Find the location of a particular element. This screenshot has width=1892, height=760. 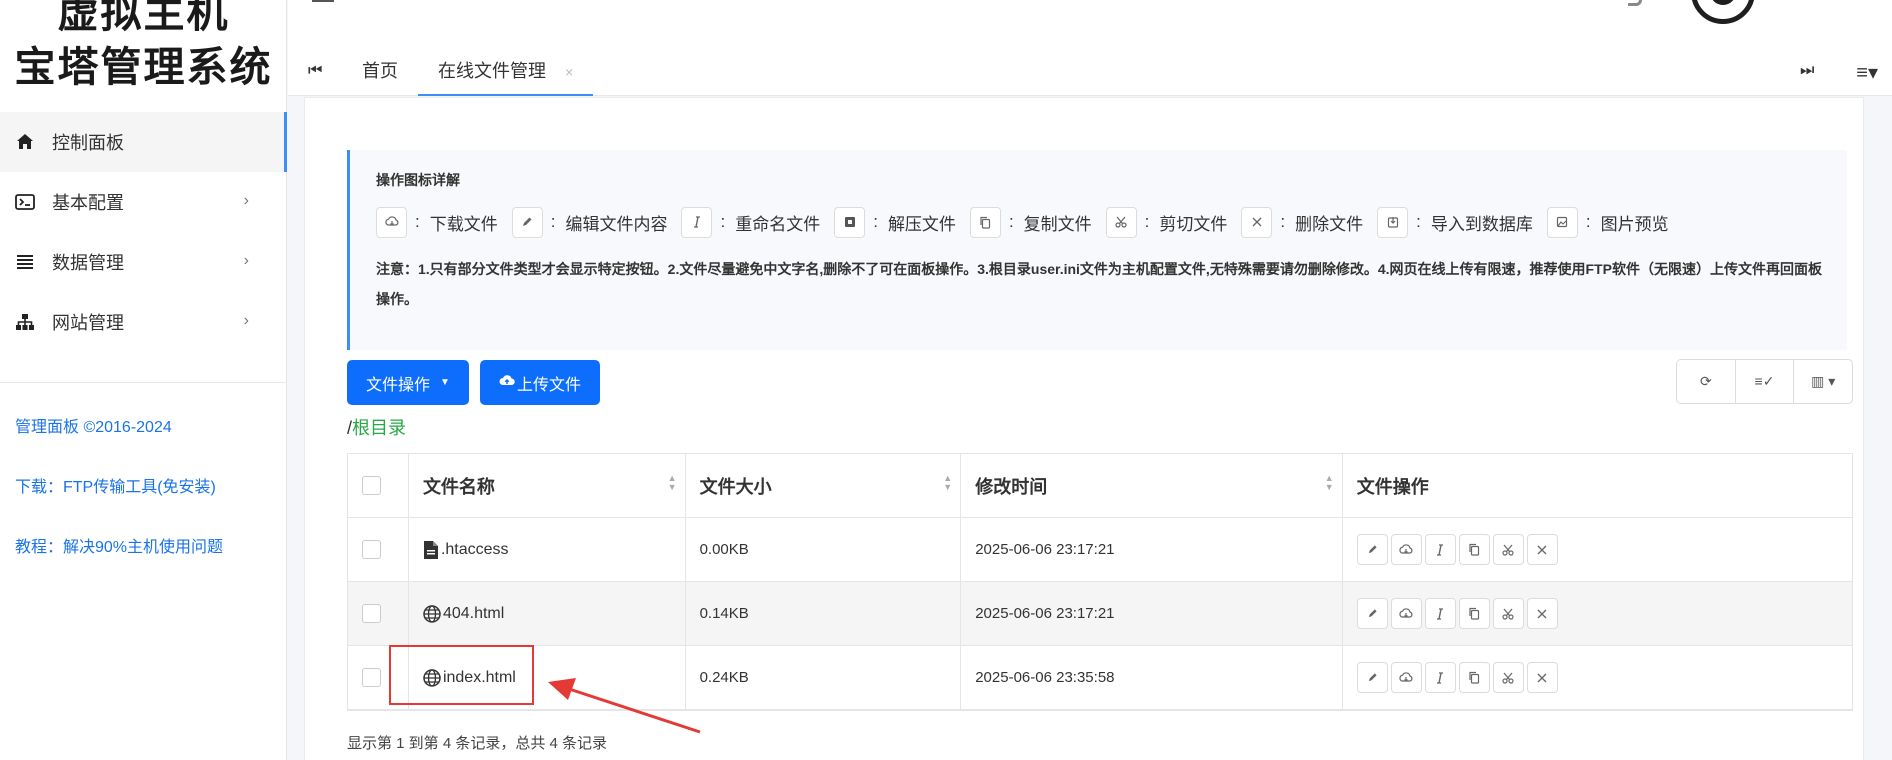

legend-label: 导入到数据库 is located at coordinates (1481, 224).